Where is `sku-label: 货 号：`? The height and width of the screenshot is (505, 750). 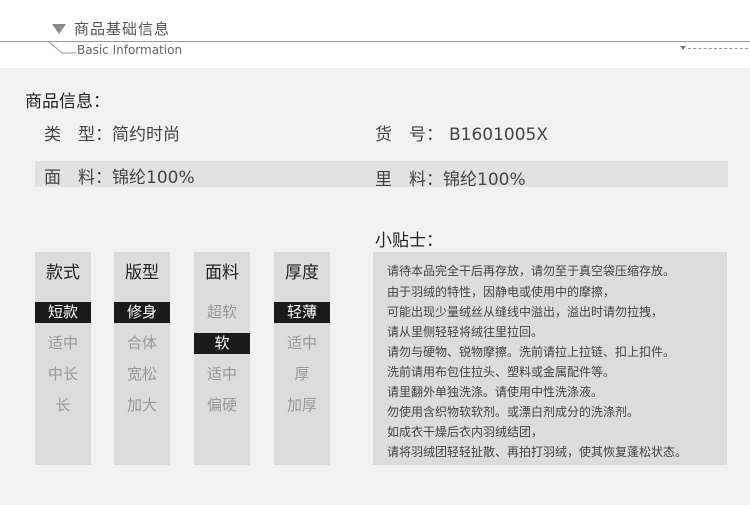
sku-label: 货 号： is located at coordinates (409, 135).